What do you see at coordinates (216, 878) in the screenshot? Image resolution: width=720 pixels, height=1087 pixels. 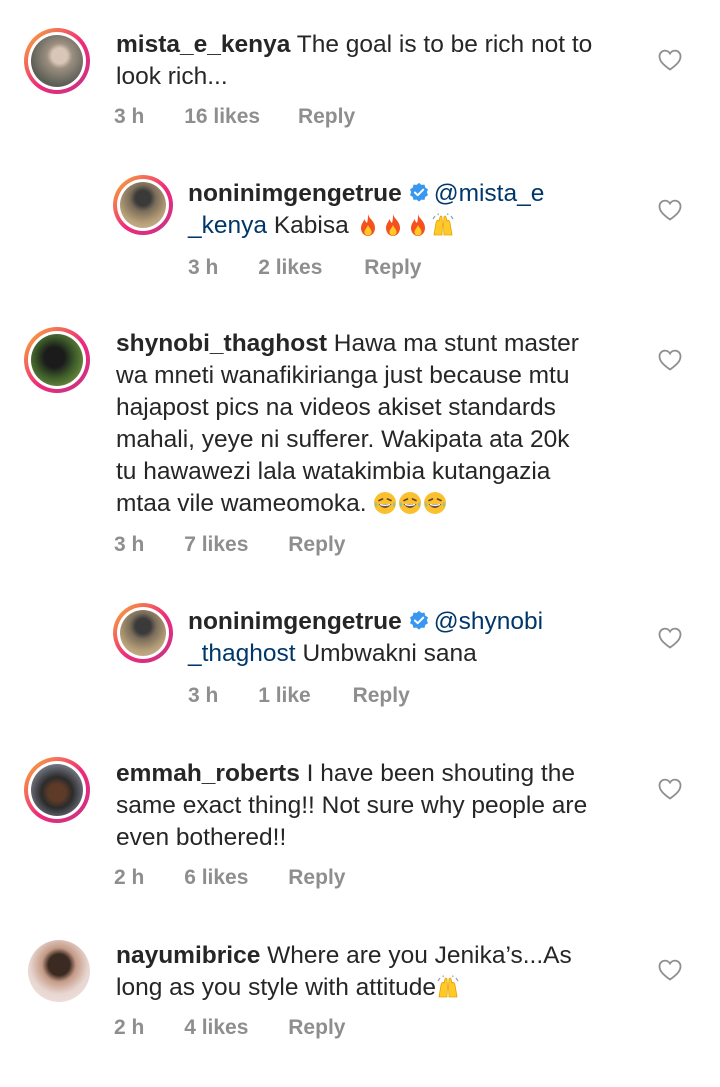 I see `comment-likes: 6 likes` at bounding box center [216, 878].